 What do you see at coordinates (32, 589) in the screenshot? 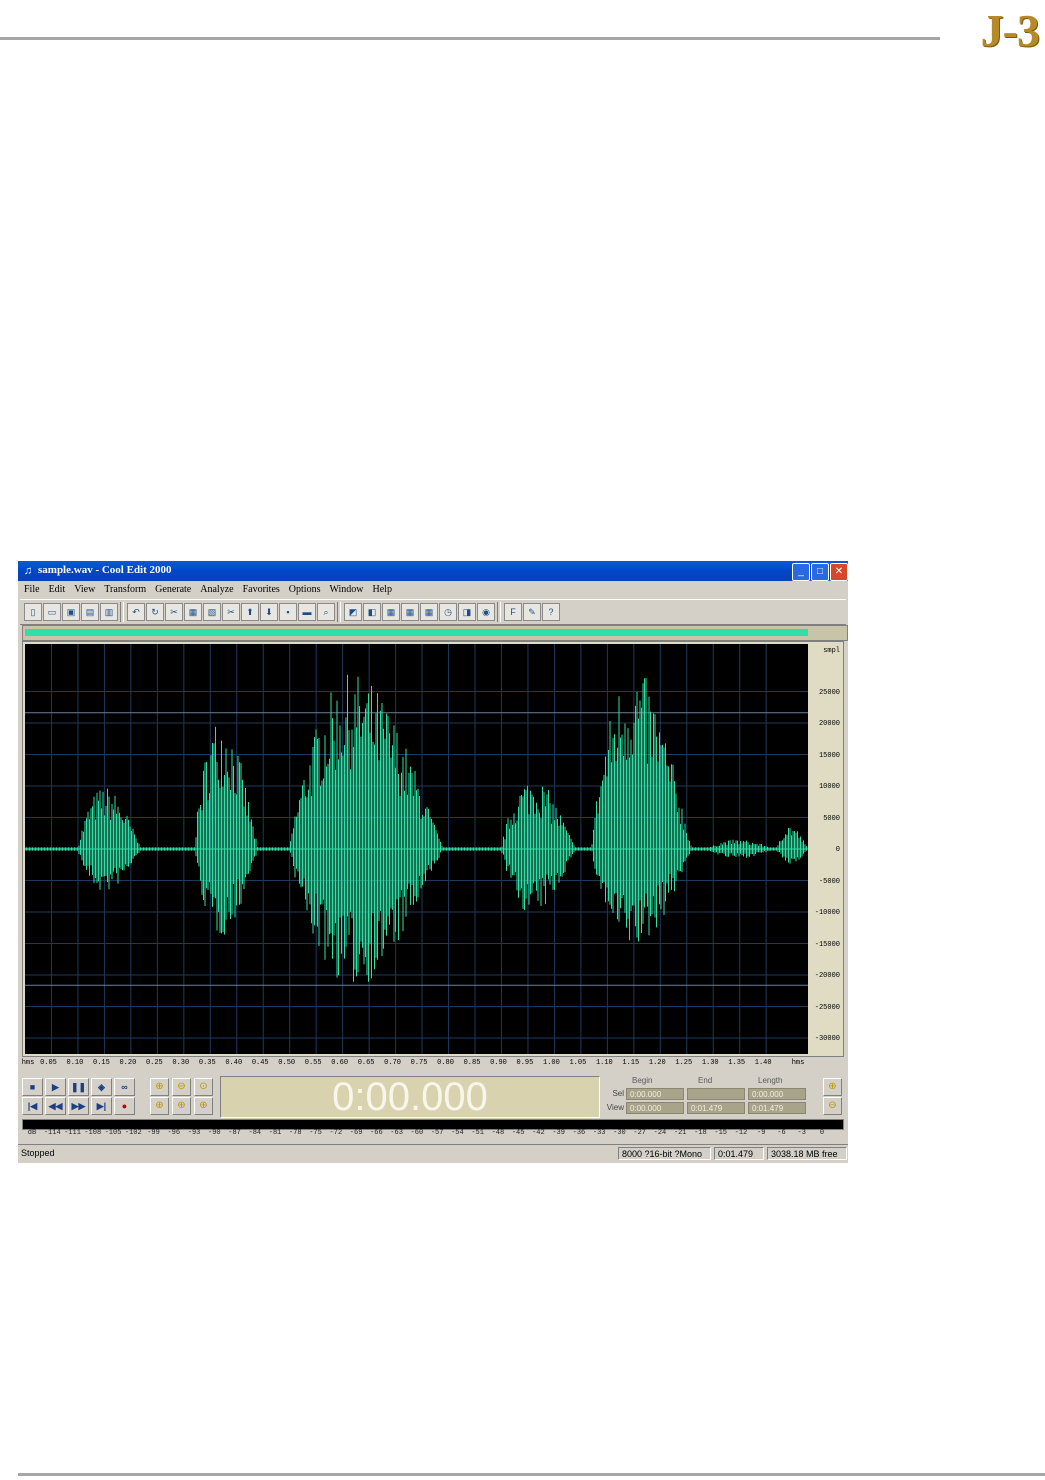
I see `menu-file: File` at bounding box center [32, 589].